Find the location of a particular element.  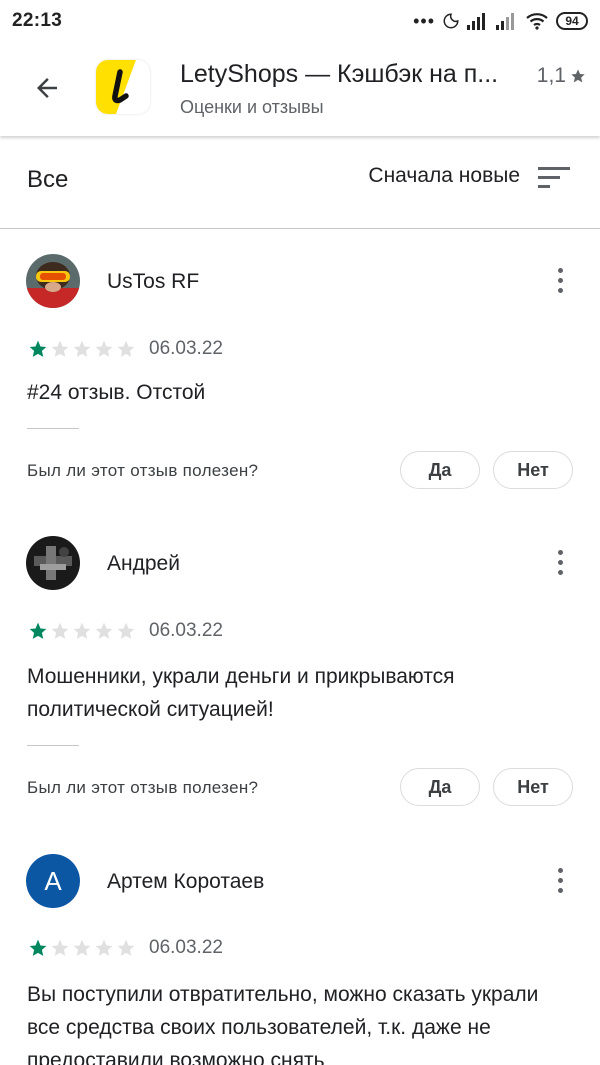

status-icons: ••• 94 is located at coordinates (500, 21).